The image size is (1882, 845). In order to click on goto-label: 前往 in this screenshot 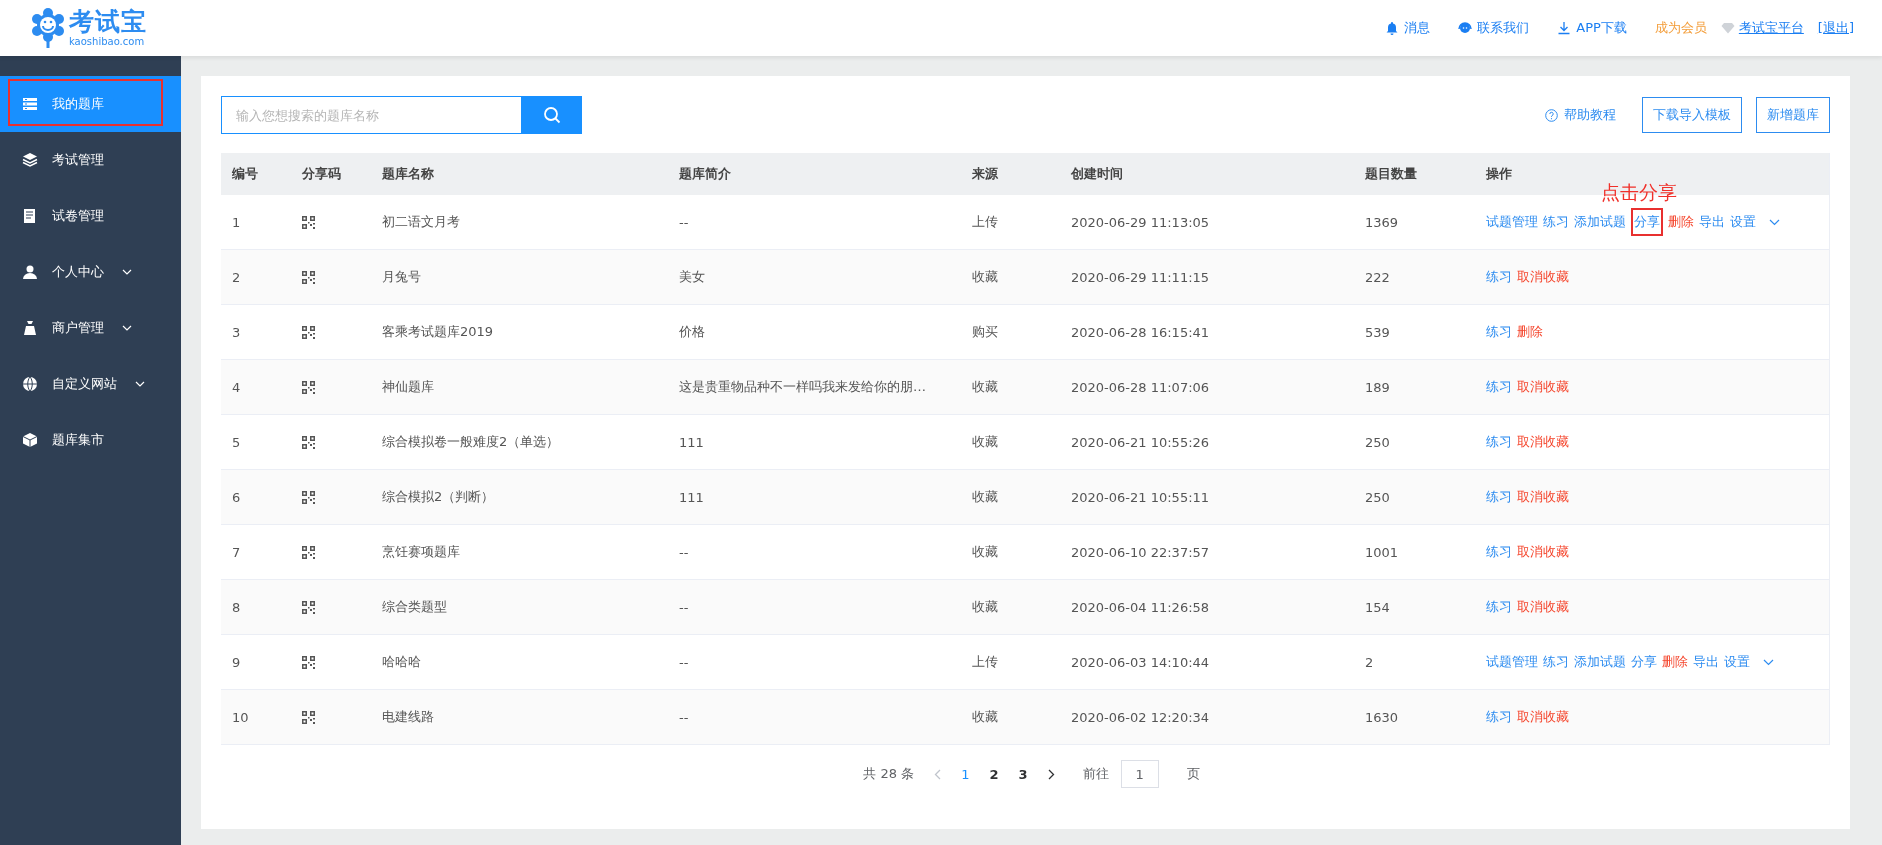, I will do `click(1095, 774)`.